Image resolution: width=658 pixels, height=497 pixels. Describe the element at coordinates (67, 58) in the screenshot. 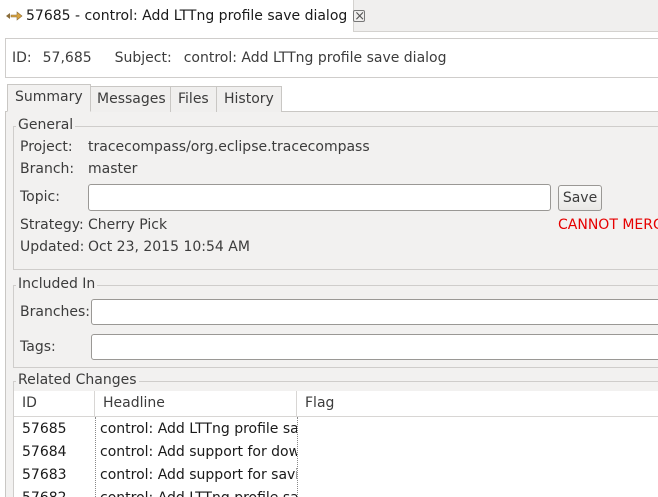

I see `id-value: 57,685` at that location.